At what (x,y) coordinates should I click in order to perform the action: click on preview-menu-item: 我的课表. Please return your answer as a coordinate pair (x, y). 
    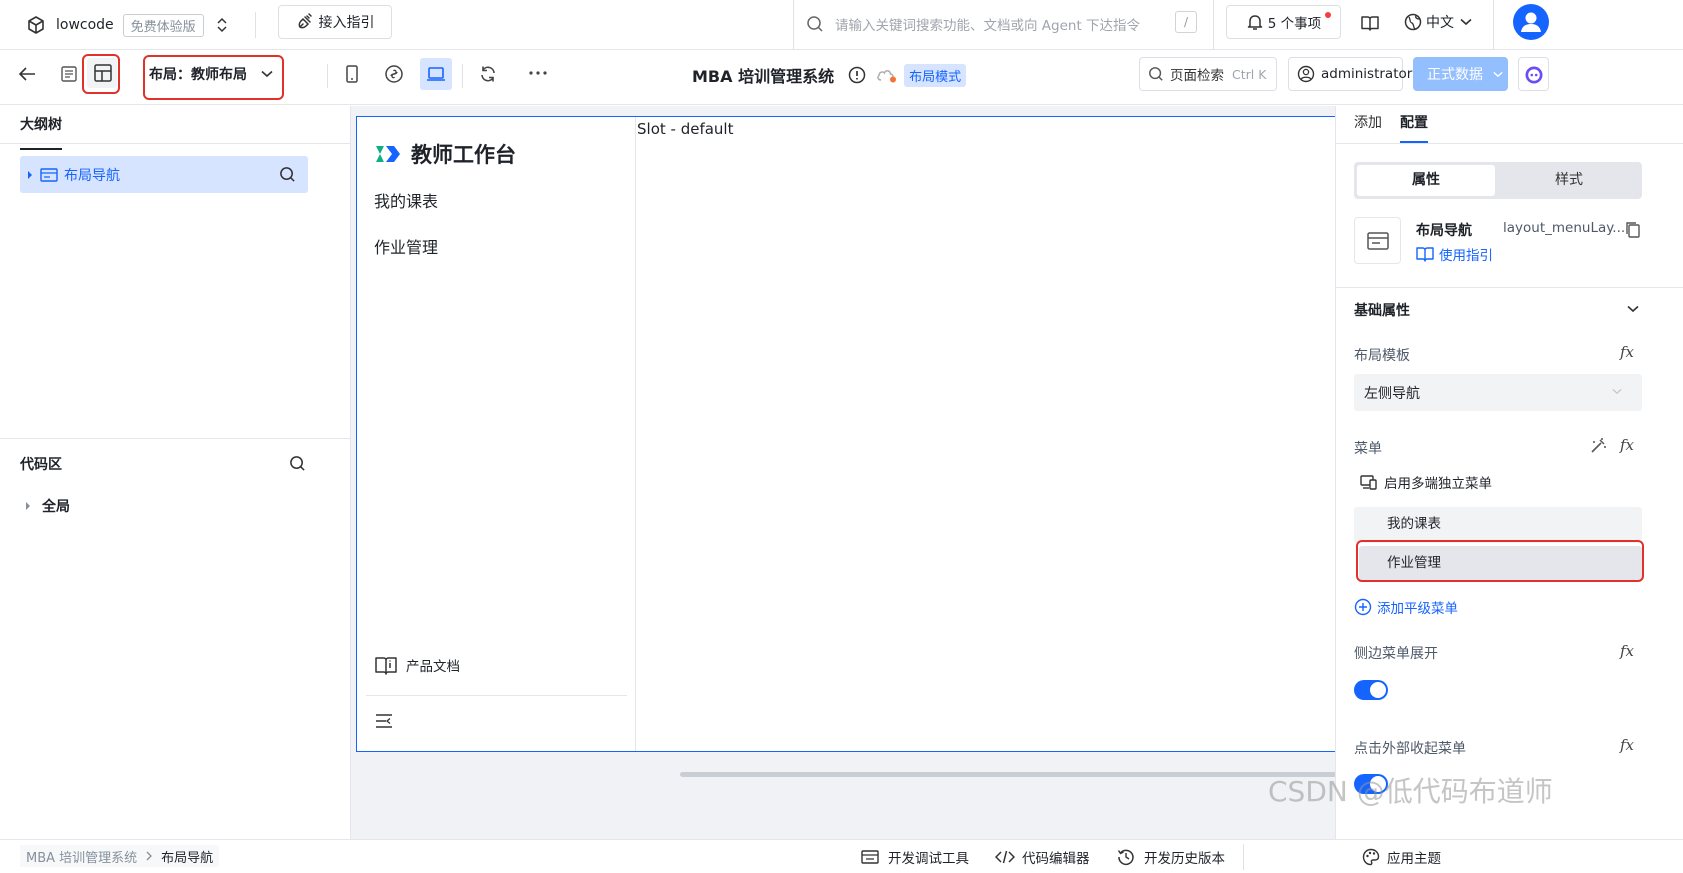
    Looking at the image, I should click on (406, 200).